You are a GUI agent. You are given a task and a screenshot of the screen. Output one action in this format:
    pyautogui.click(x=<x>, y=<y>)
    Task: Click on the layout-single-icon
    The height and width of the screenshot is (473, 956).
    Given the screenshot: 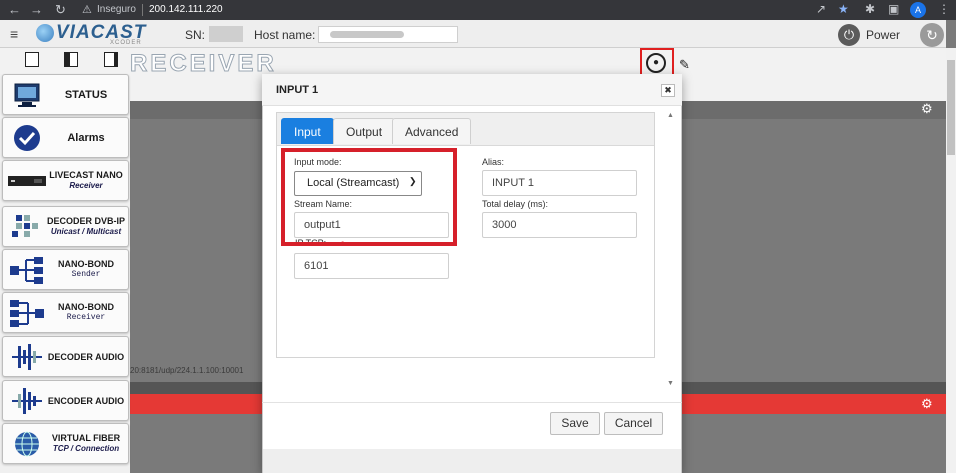 What is the action you would take?
    pyautogui.click(x=32, y=59)
    